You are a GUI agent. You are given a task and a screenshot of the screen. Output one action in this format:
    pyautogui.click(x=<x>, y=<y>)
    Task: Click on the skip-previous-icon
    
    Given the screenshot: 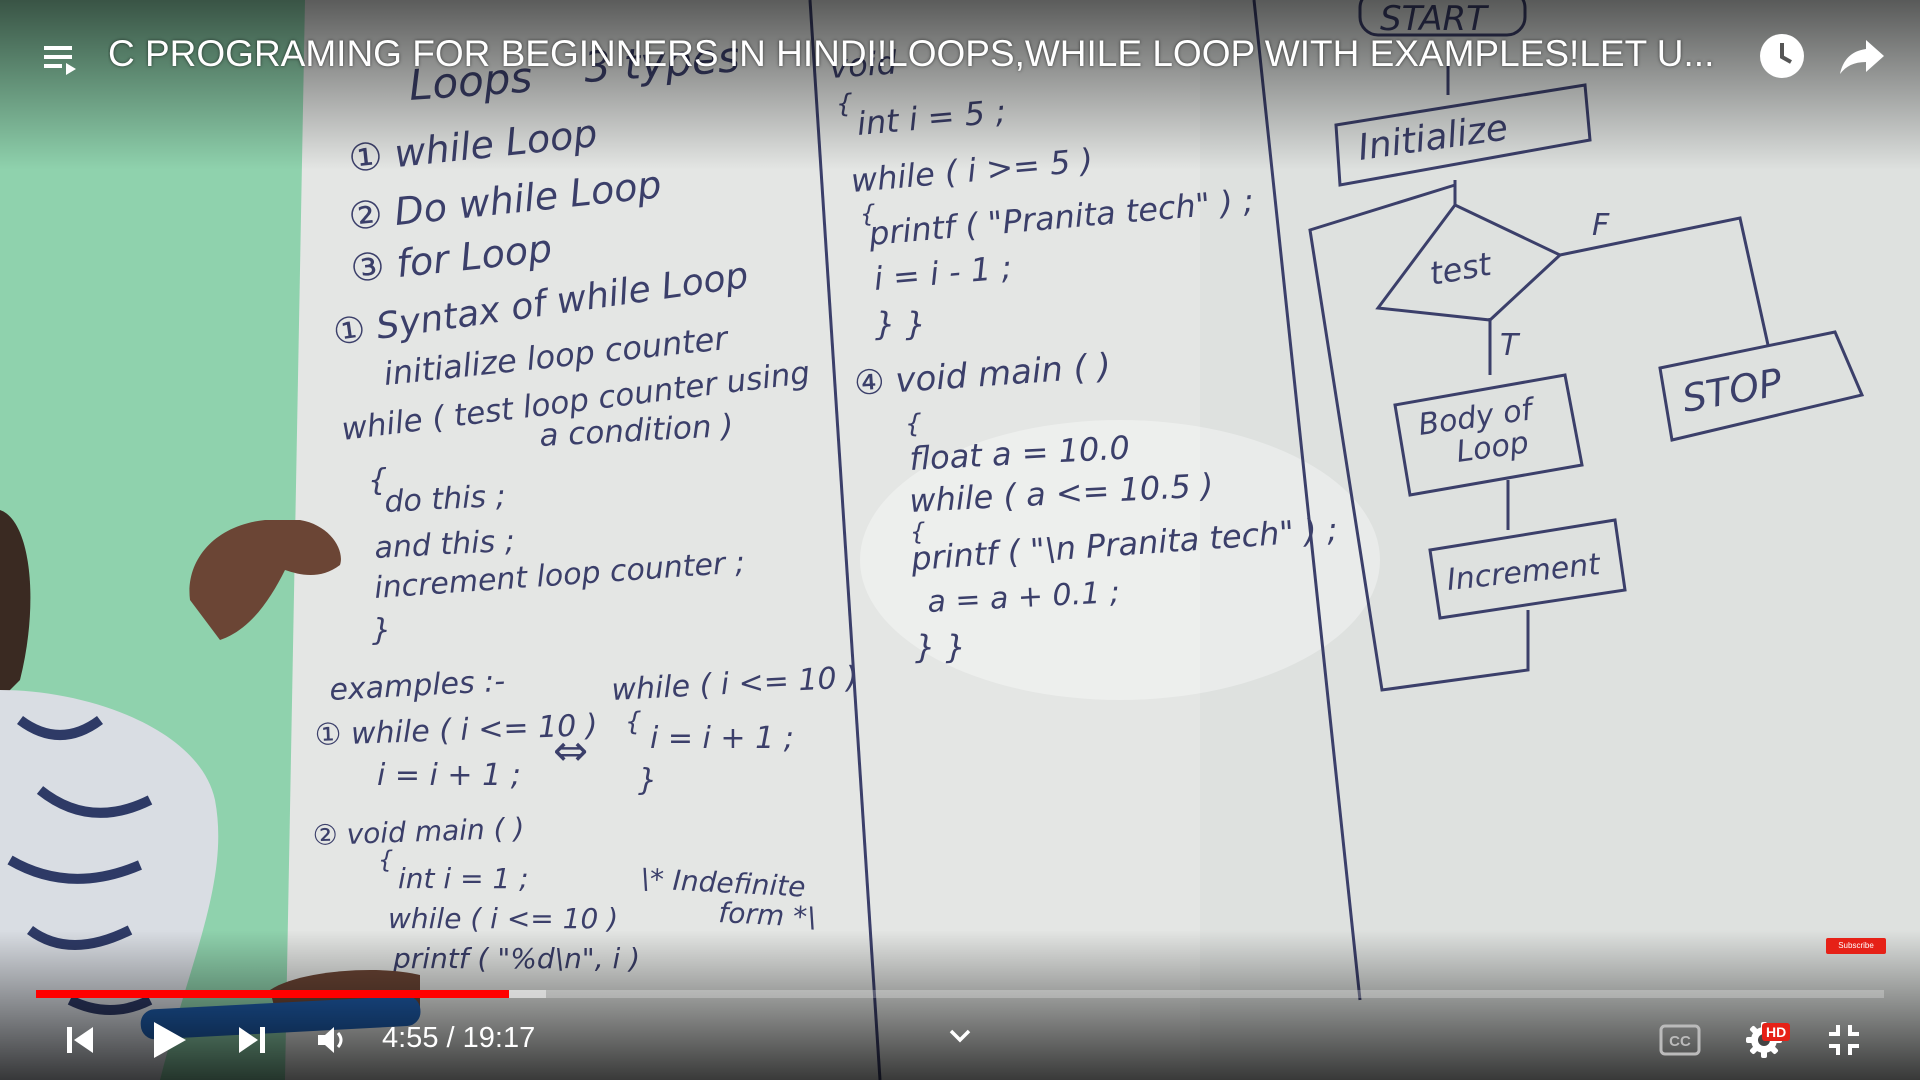 What is the action you would take?
    pyautogui.click(x=80, y=1040)
    